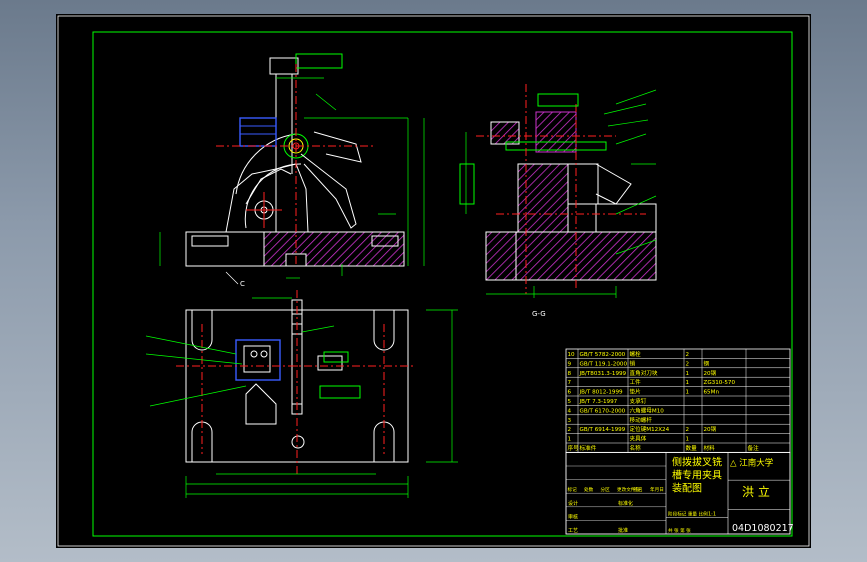 This screenshot has width=867, height=562. I want to click on bom-cell: 夹具体, so click(638, 439).